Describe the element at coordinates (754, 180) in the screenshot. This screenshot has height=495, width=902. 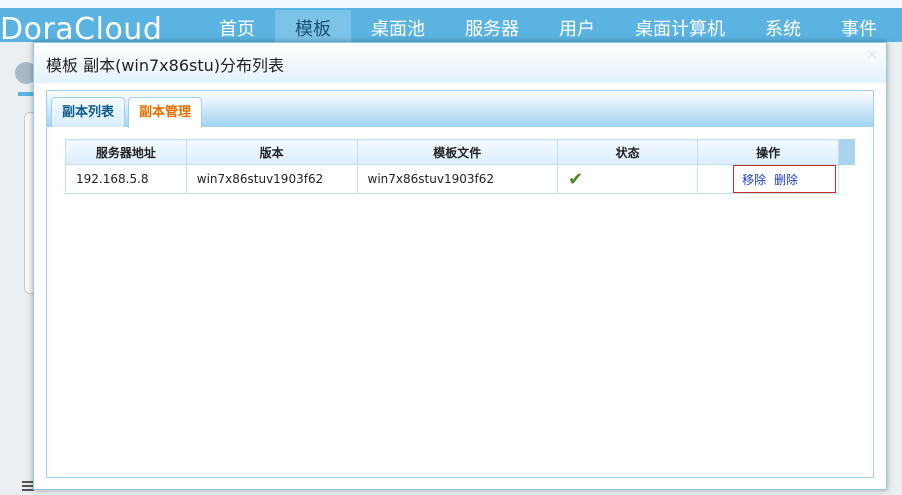
I see `remove-link: 移除` at that location.